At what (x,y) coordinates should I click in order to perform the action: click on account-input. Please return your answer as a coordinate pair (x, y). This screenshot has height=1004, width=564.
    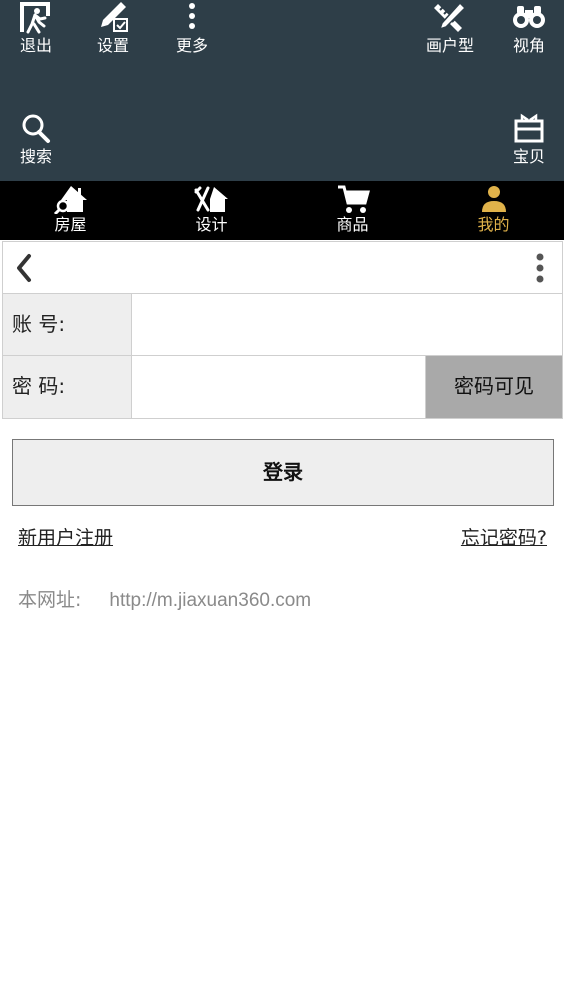
    Looking at the image, I should click on (347, 324).